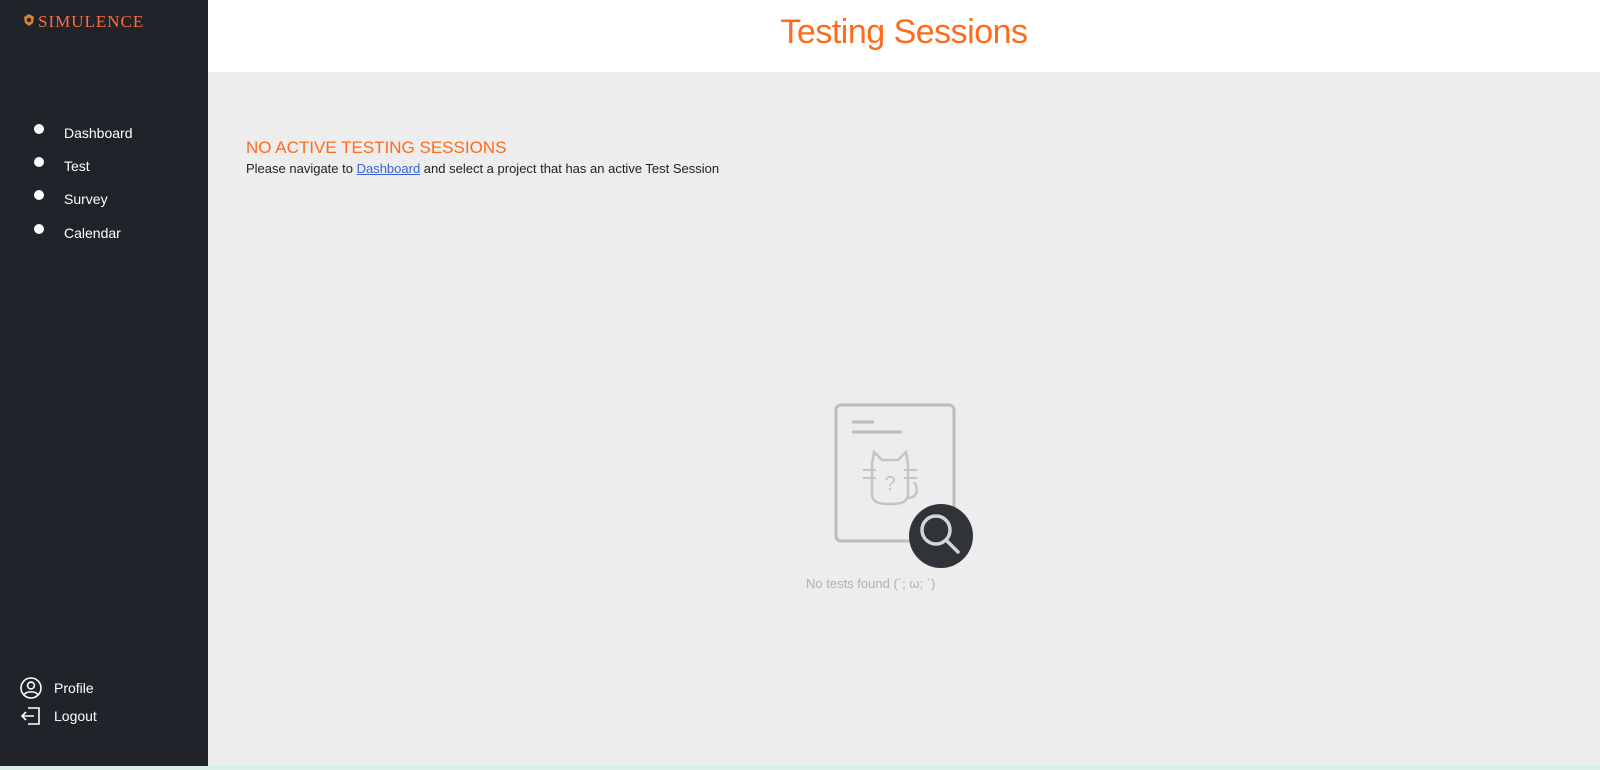 The width and height of the screenshot is (1600, 770). I want to click on sidebar-nav: Dashboard Test Survey Calendar, so click(104, 183).